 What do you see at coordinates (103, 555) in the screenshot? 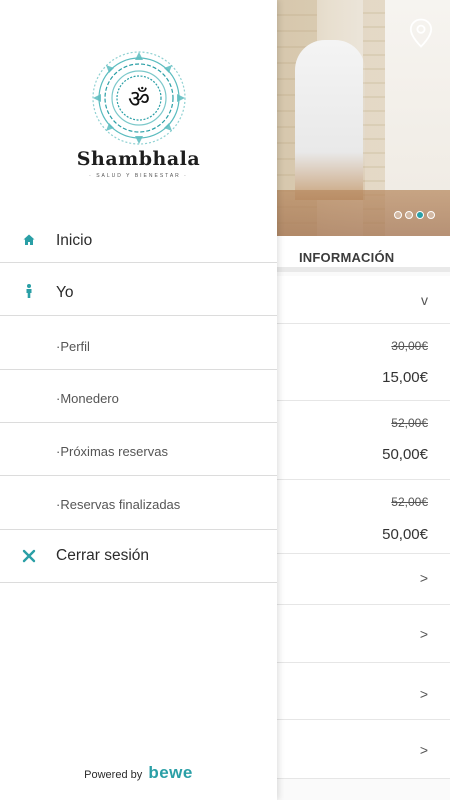
I see `menu-label: Cerrar sesión` at bounding box center [103, 555].